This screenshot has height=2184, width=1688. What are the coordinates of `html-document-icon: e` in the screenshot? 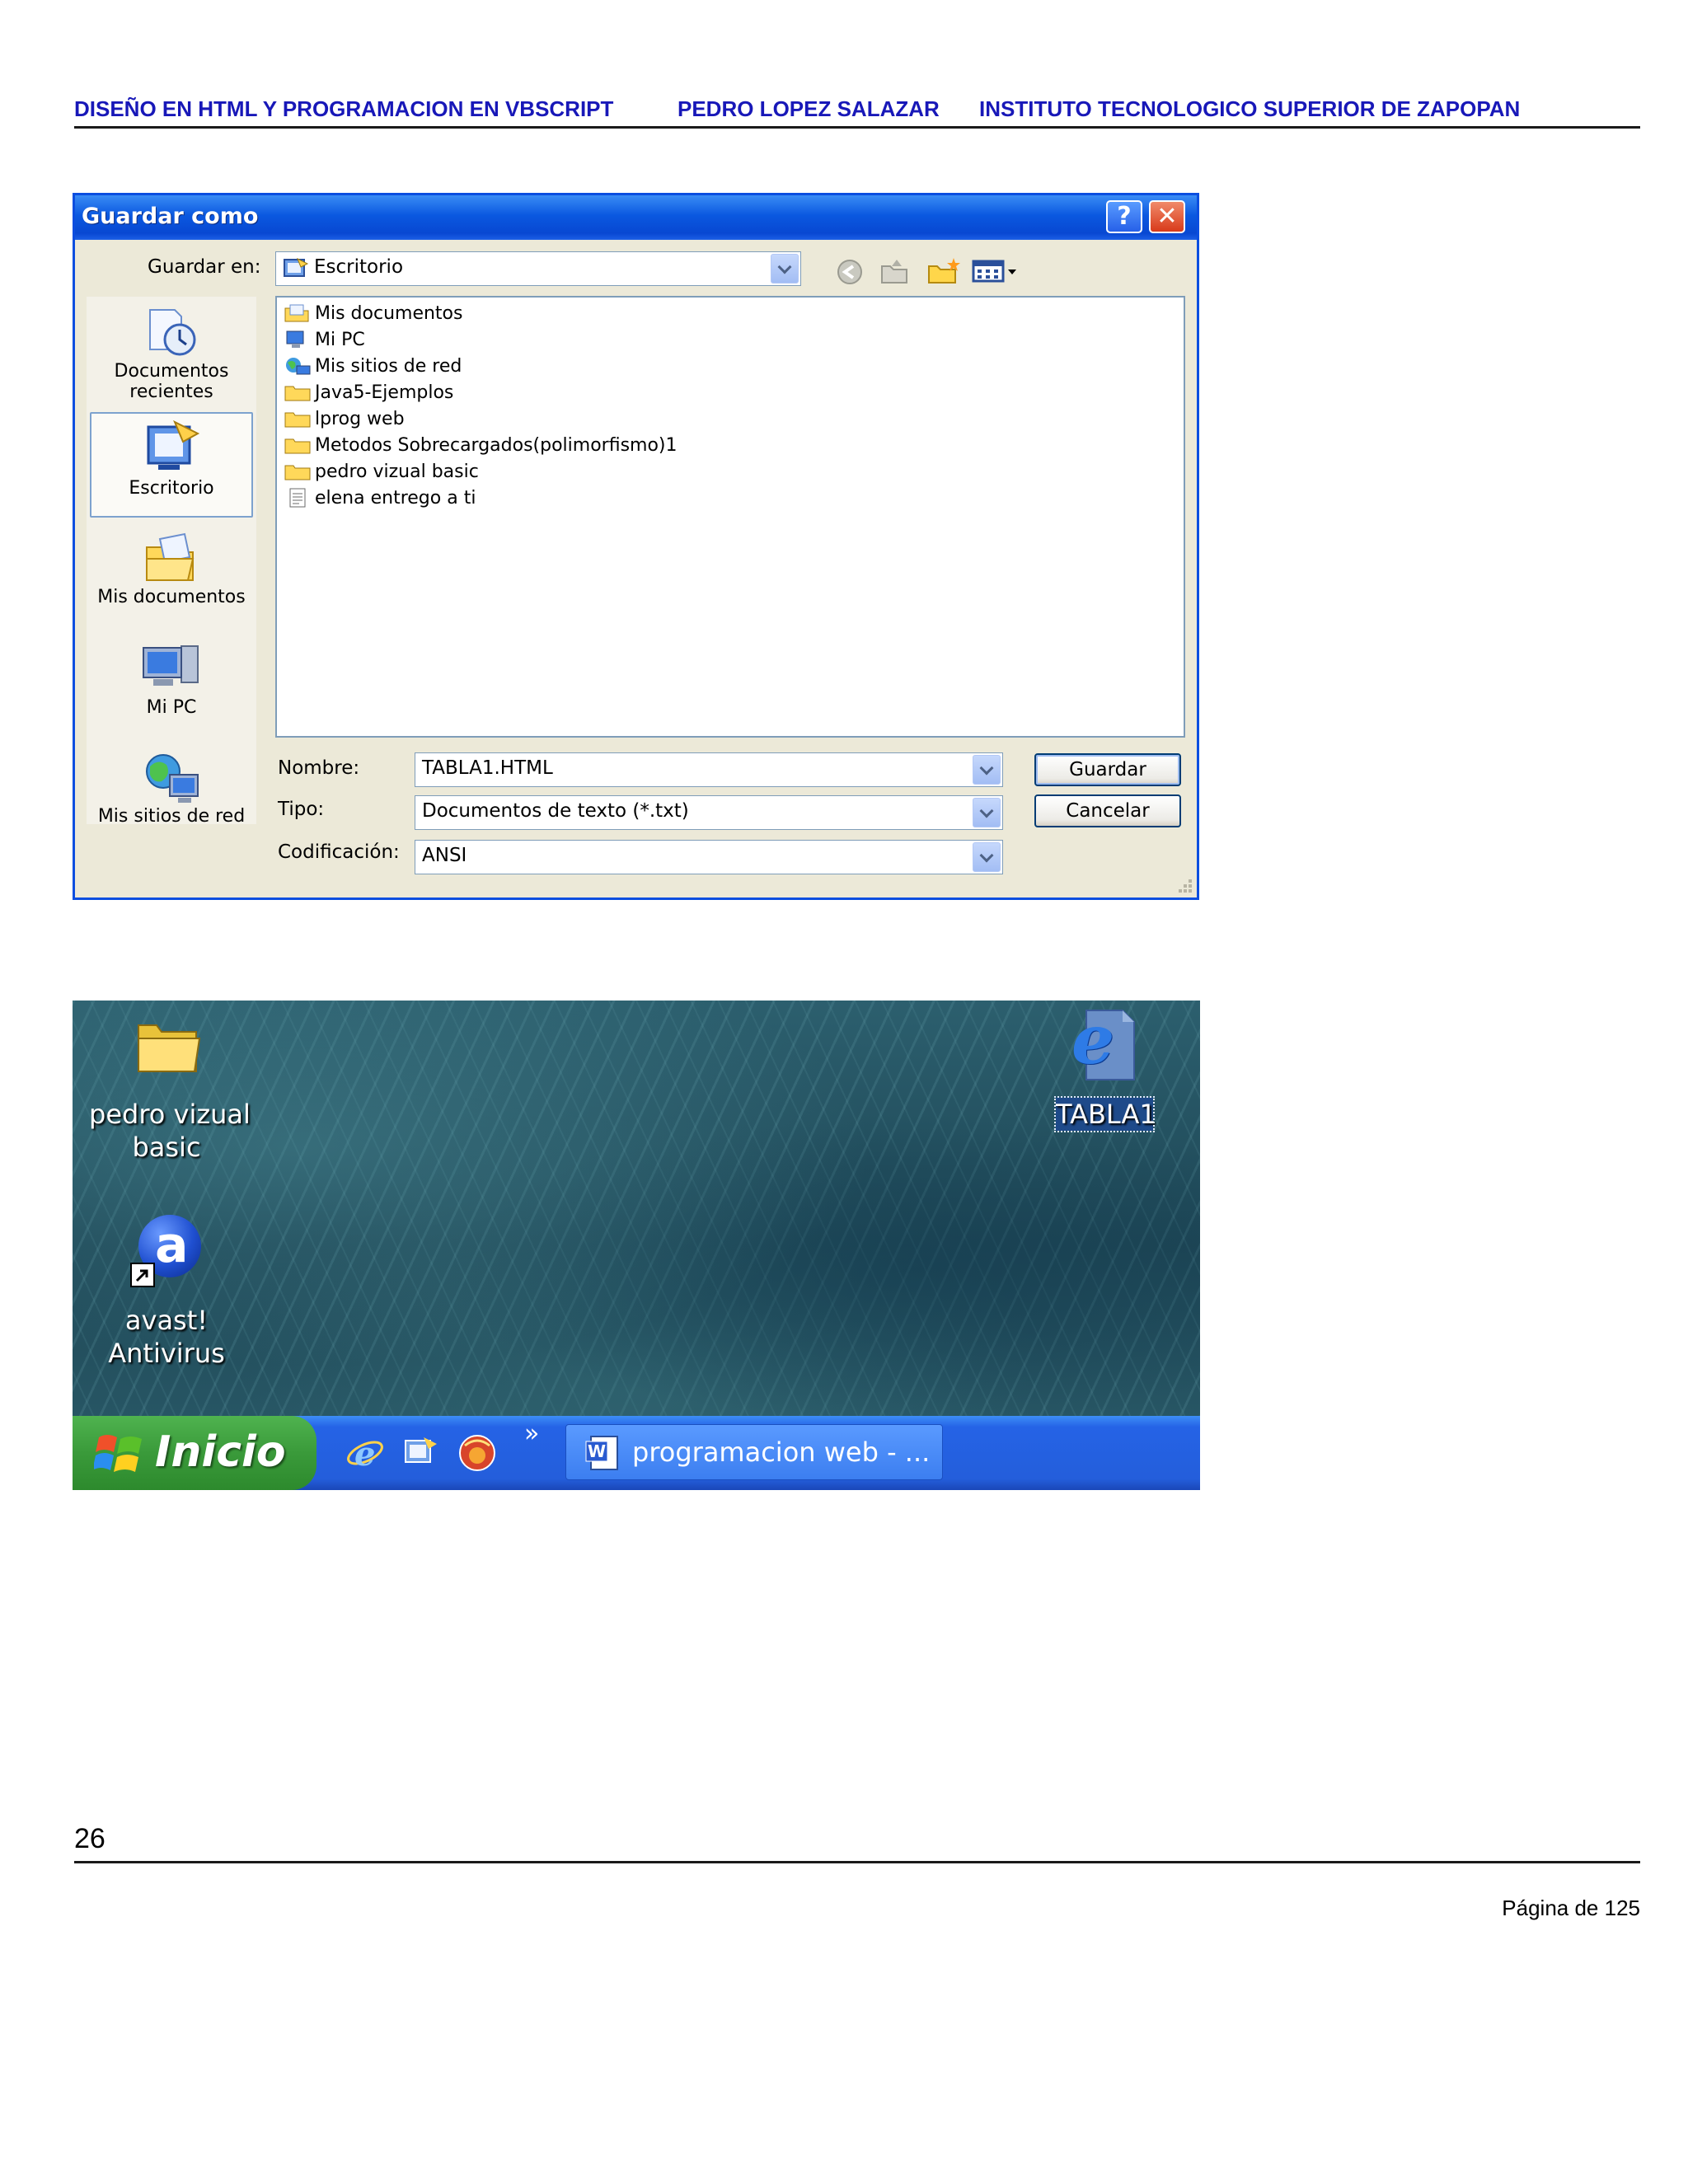 It's located at (1102, 1043).